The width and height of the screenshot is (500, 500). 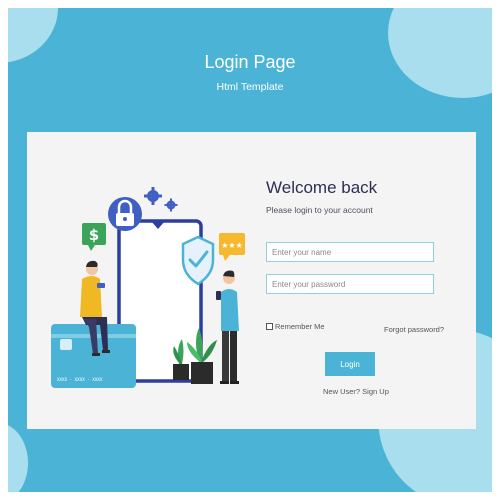 I want to click on dollar-chat-icon: $, so click(x=94, y=237).